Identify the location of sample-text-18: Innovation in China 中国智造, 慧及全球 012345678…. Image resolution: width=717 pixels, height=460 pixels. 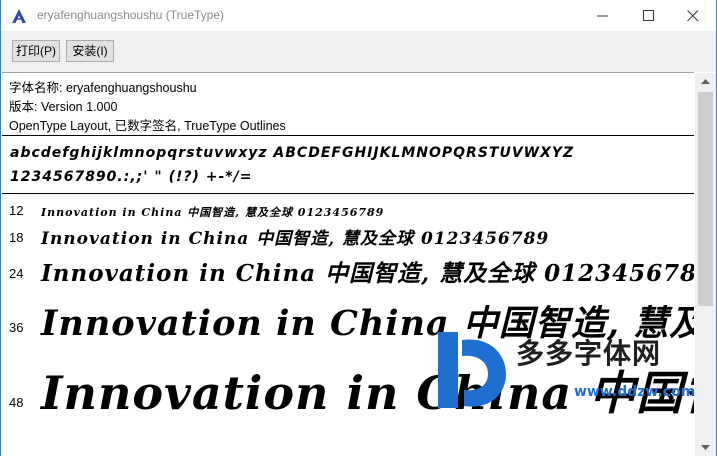
(295, 239).